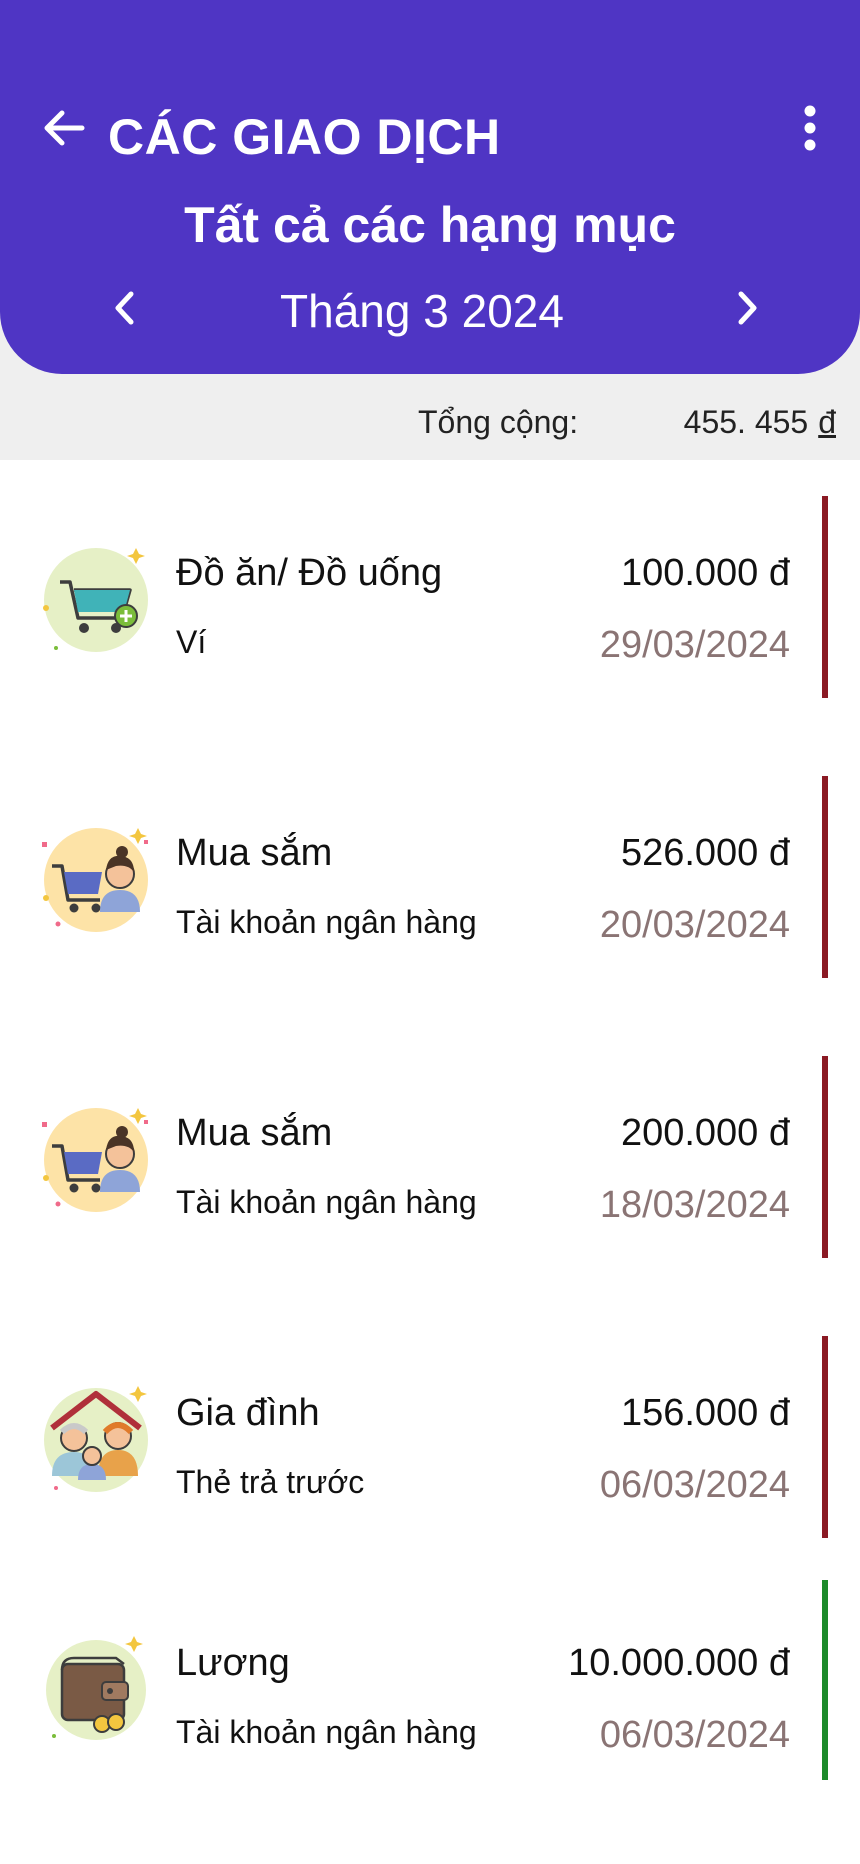 This screenshot has width=860, height=1864. Describe the element at coordinates (309, 573) in the screenshot. I see `transaction-category: Đồ ăn/ Đồ uống` at that location.